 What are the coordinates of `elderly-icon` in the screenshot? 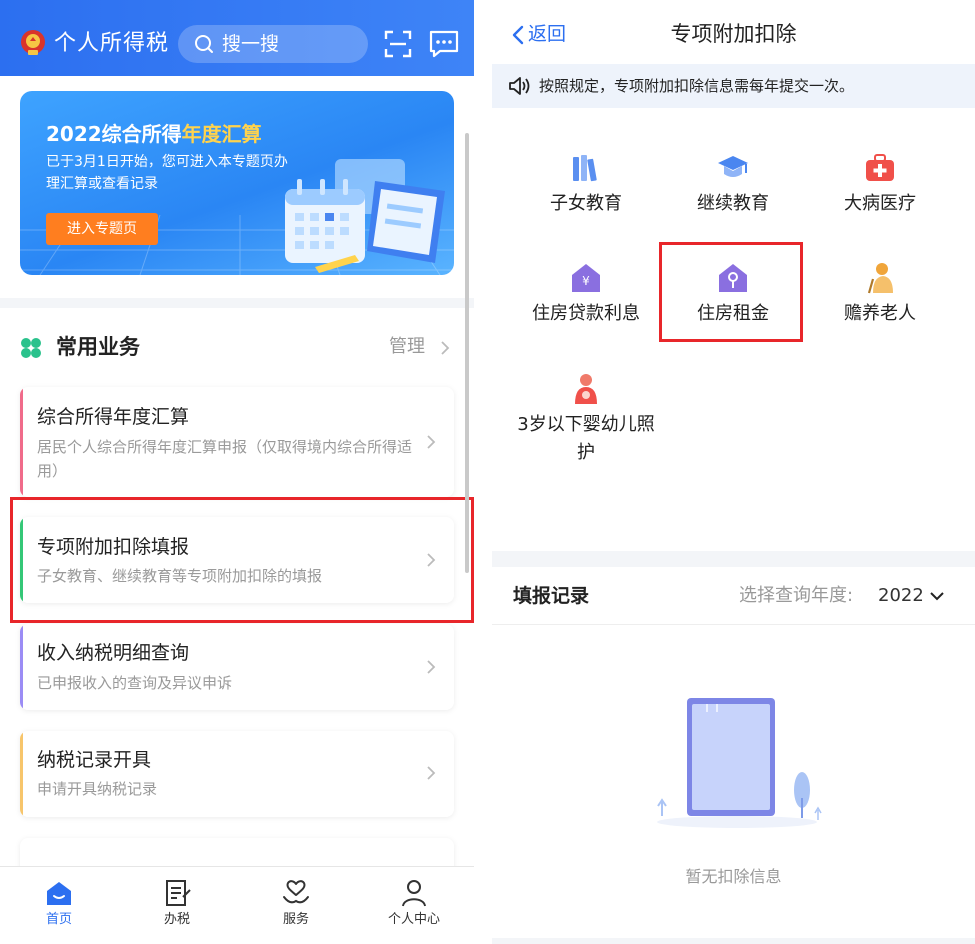 It's located at (880, 278).